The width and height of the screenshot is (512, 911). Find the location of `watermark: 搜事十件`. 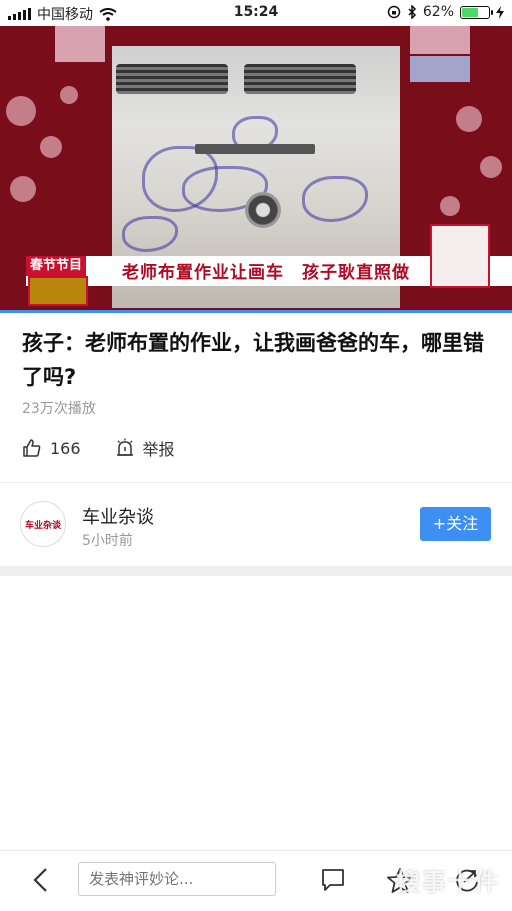

watermark: 搜事十件 is located at coordinates (448, 882).